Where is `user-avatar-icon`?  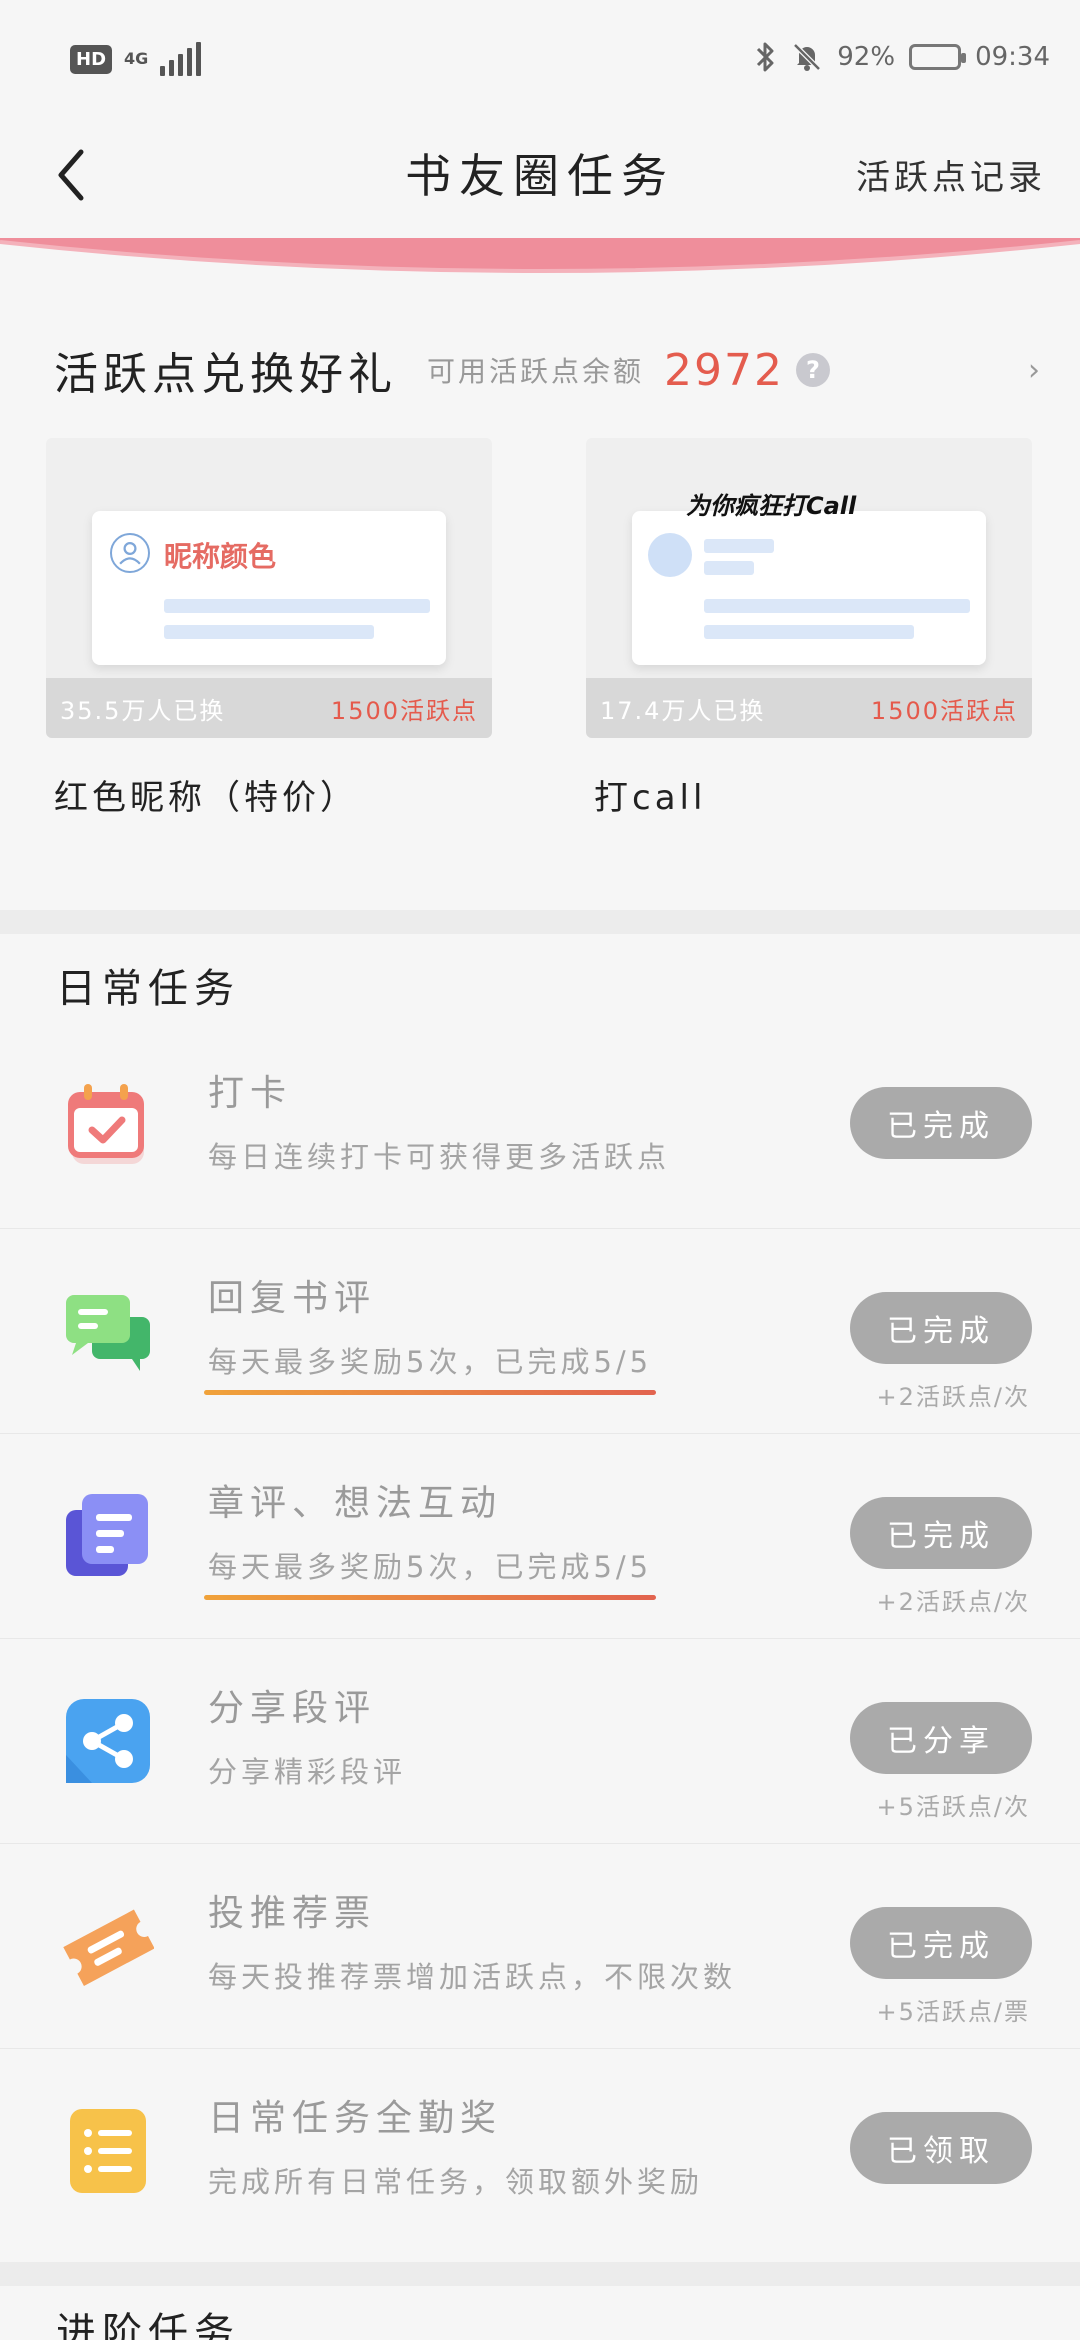 user-avatar-icon is located at coordinates (130, 553).